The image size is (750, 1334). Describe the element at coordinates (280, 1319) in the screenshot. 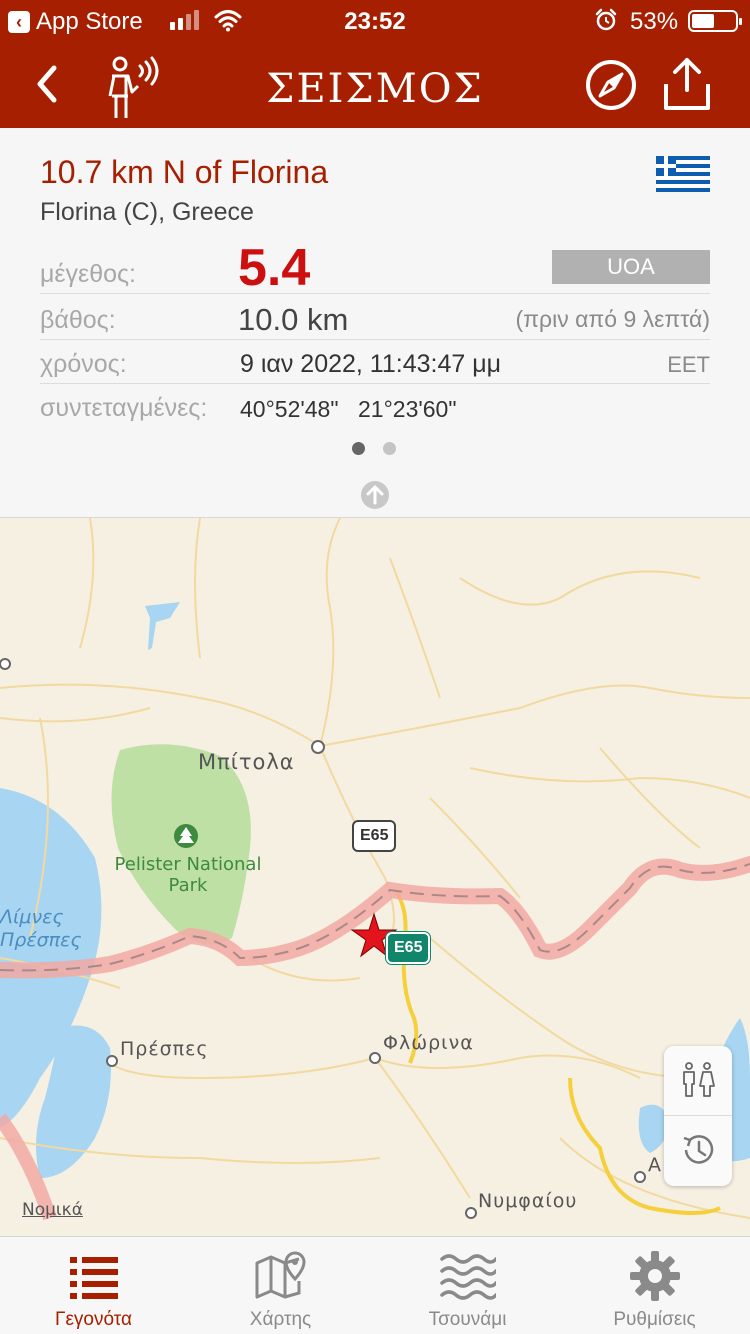

I see `tab-label-map: Χάρτης` at that location.